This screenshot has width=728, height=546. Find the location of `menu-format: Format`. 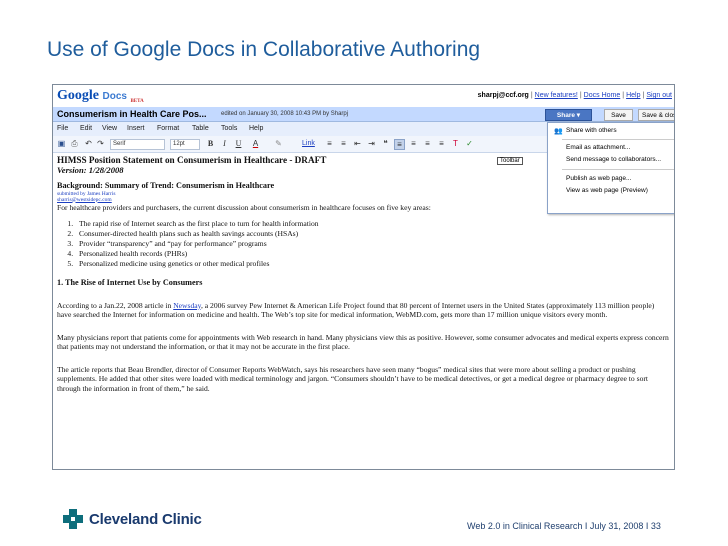

menu-format: Format is located at coordinates (168, 128).